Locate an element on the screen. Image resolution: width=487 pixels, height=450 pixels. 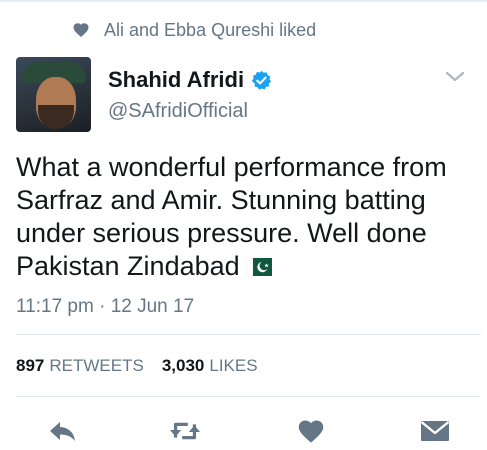
author-handle: @SAfridiOfficial is located at coordinates (178, 111).